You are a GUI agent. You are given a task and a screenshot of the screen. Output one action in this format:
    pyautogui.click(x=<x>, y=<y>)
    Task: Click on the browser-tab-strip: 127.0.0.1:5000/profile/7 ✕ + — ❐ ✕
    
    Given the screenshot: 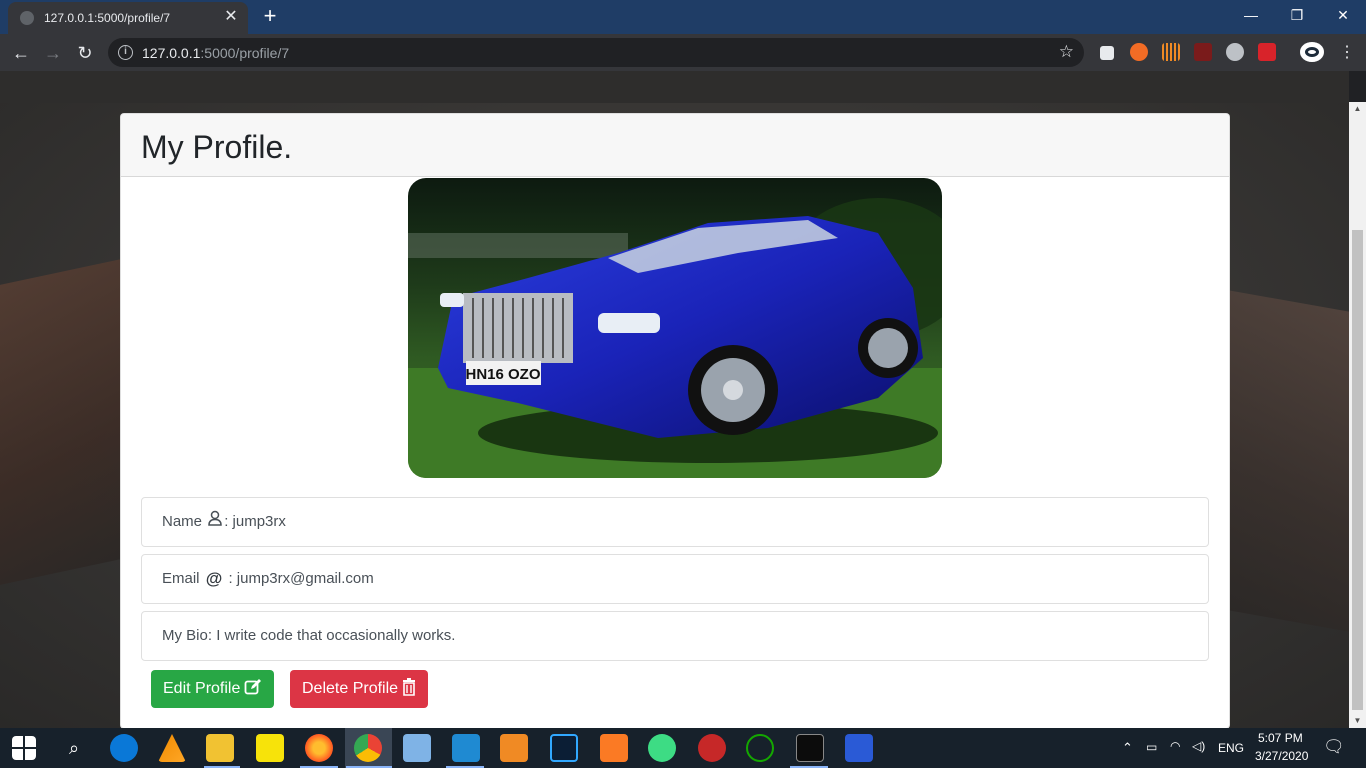 What is the action you would take?
    pyautogui.click(x=683, y=17)
    